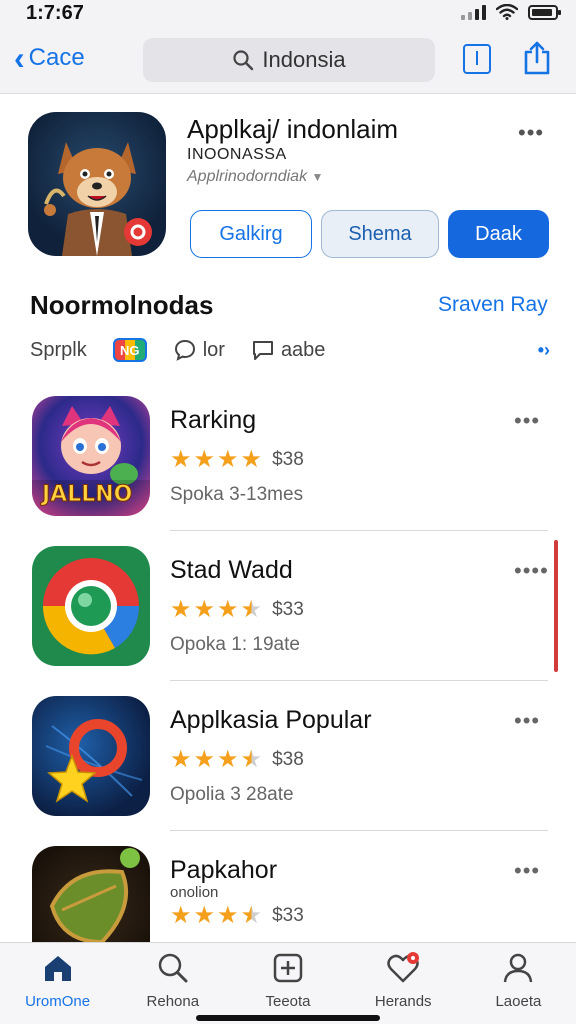 The height and width of the screenshot is (1024, 576). Describe the element at coordinates (237, 494) in the screenshot. I see `item-meta: Spoka 3-13mes` at that location.